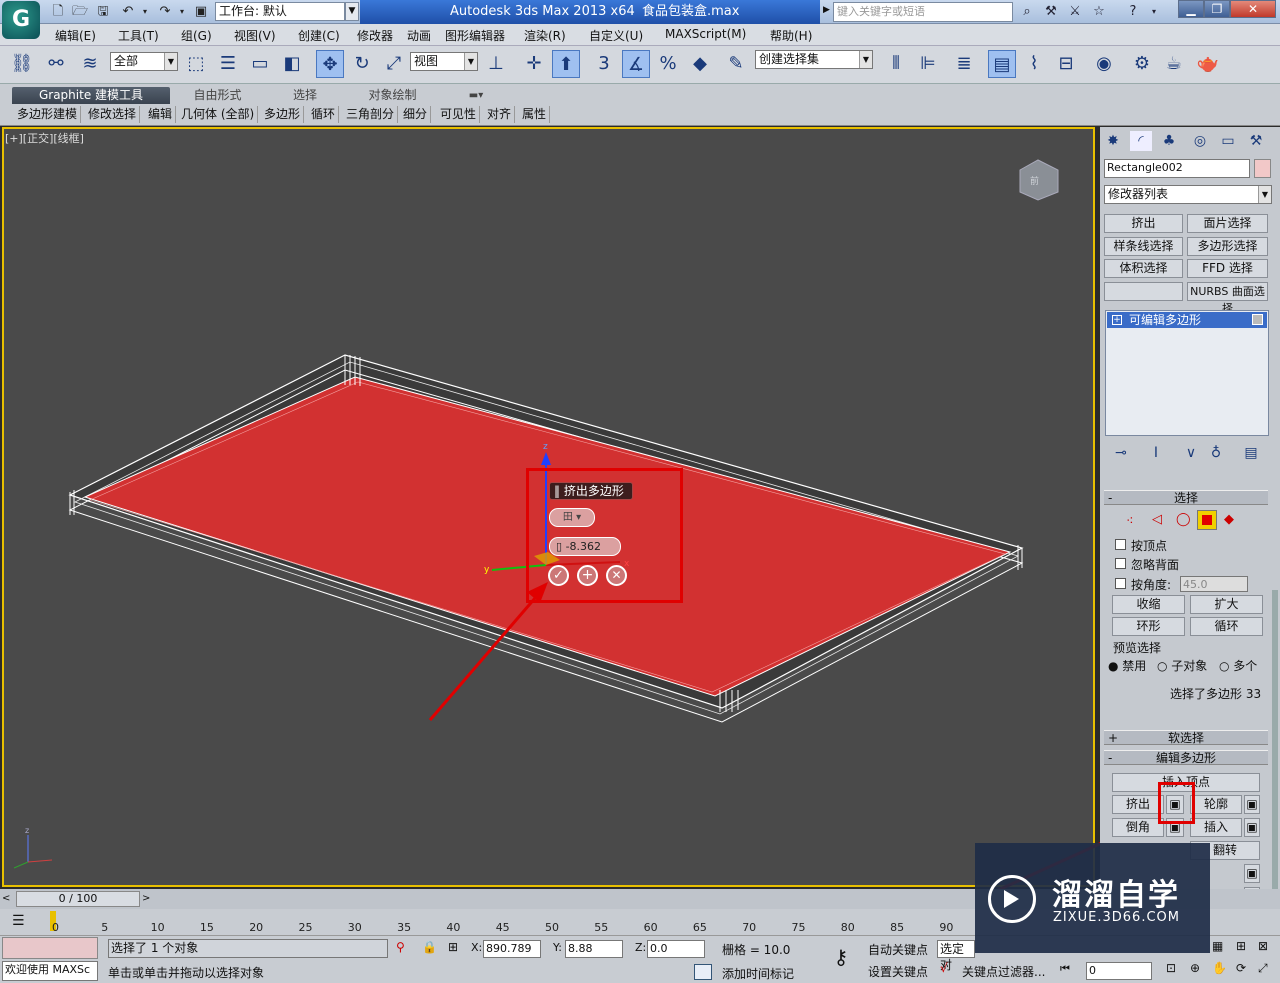 The width and height of the screenshot is (1280, 983). What do you see at coordinates (1238, 665) in the screenshot?
I see `preview-multi-radio: ○ 多个` at bounding box center [1238, 665].